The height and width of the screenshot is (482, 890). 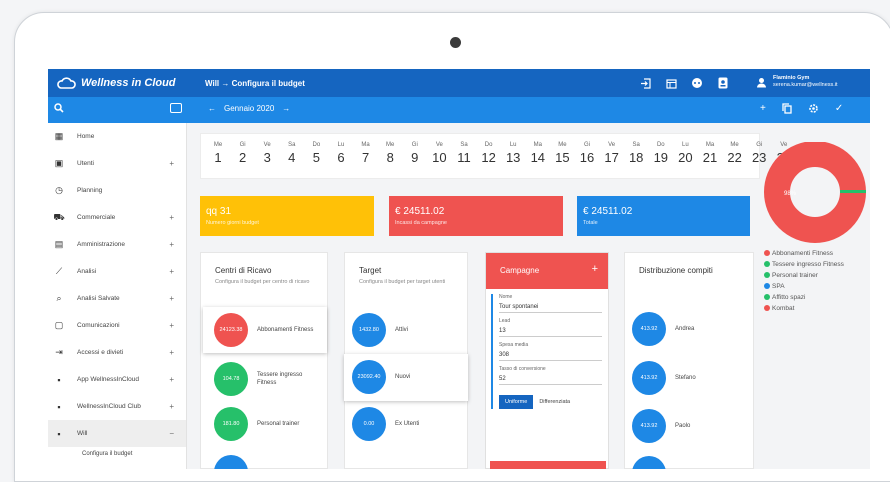 What do you see at coordinates (815, 192) in the screenshot?
I see `budget-donut-chart: 98%` at bounding box center [815, 192].